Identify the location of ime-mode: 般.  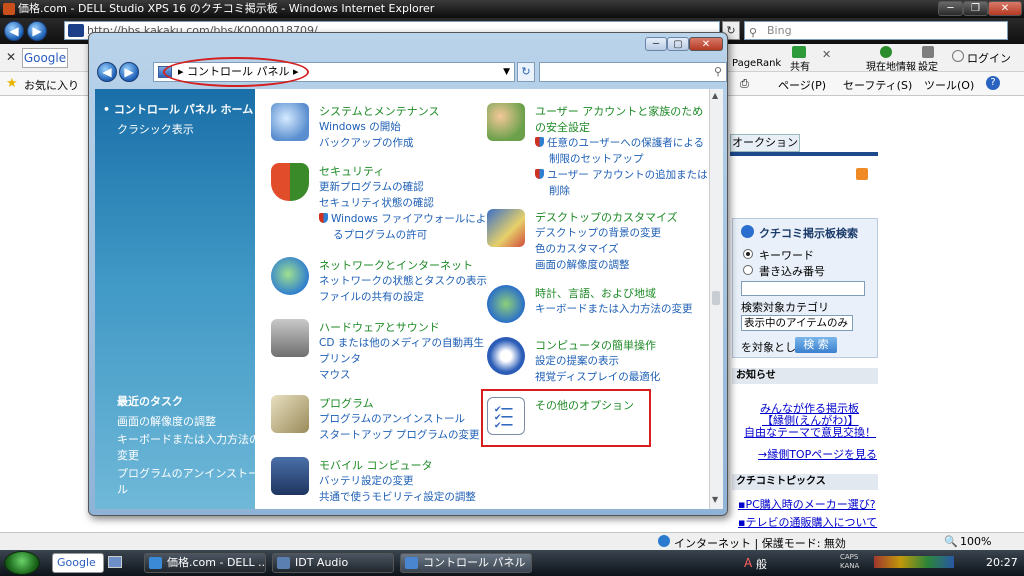
(761, 564).